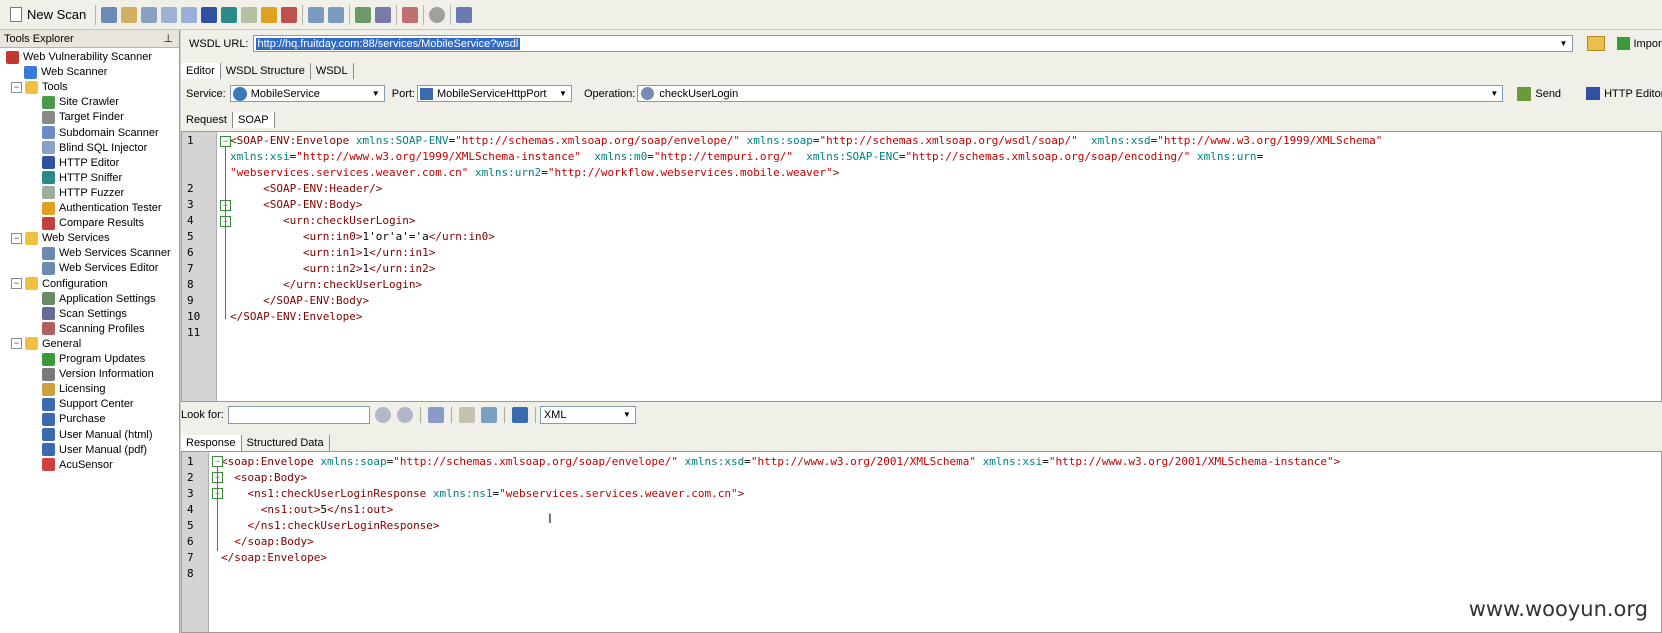 The height and width of the screenshot is (633, 1662). Describe the element at coordinates (46, 344) in the screenshot. I see `tree-item: − General` at that location.